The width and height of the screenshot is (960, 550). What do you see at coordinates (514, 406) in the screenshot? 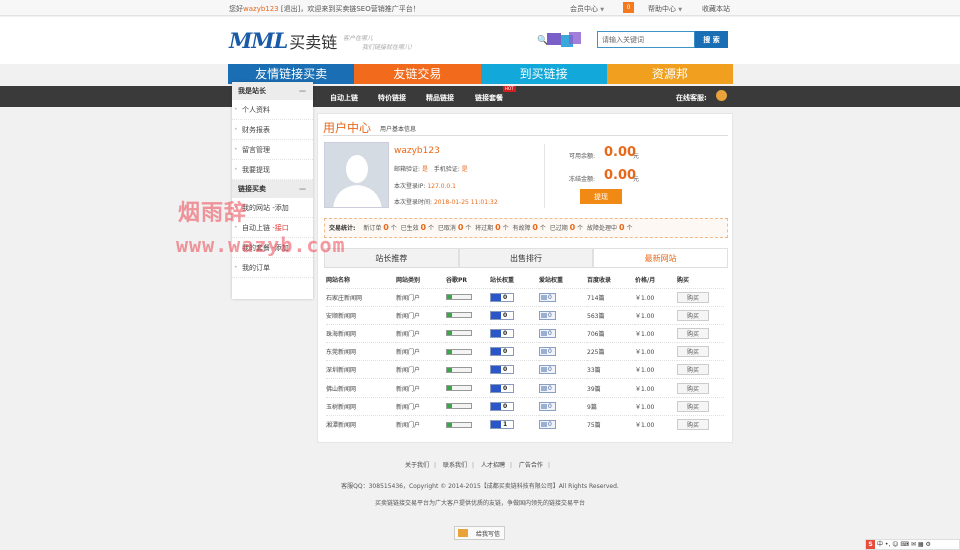
I see `baidu-weight-cell: 0` at bounding box center [514, 406].